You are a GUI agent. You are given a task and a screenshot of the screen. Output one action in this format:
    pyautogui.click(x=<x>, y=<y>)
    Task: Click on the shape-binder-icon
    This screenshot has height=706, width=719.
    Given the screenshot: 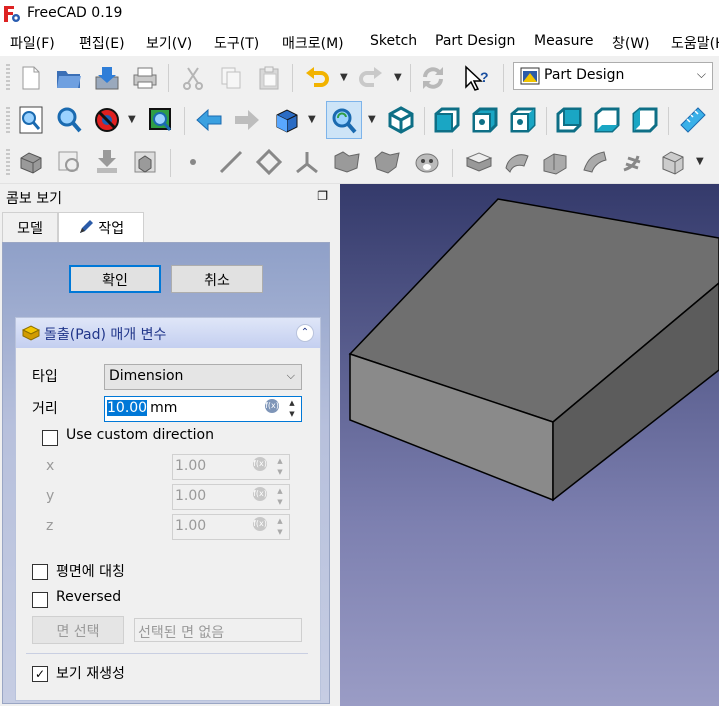 What is the action you would take?
    pyautogui.click(x=145, y=162)
    